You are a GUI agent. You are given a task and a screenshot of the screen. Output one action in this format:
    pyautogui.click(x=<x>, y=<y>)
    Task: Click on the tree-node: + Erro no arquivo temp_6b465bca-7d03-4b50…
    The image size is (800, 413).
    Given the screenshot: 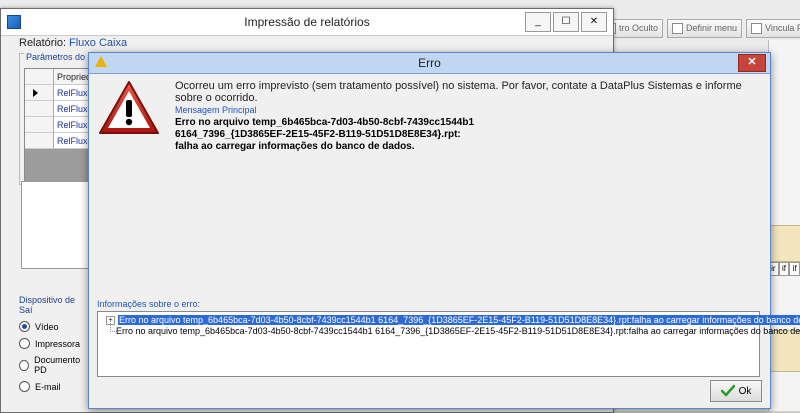 What is the action you would take?
    pyautogui.click(x=453, y=320)
    